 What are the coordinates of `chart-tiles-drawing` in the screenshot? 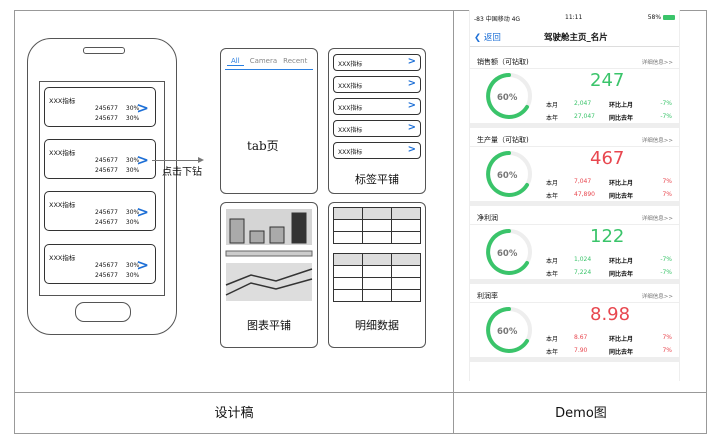 It's located at (269, 255).